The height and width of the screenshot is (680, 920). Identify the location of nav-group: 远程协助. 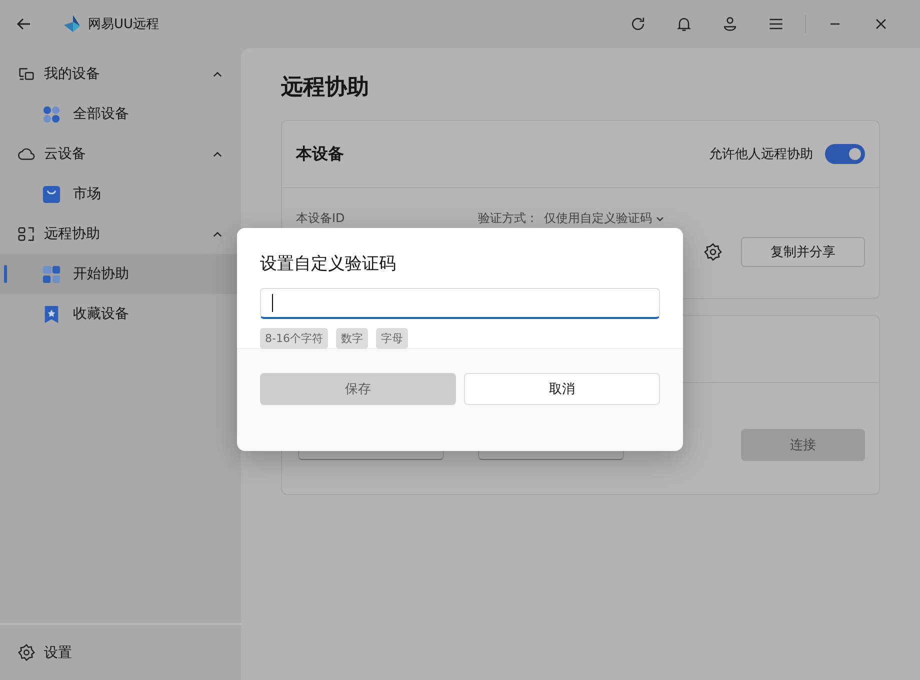
(120, 234).